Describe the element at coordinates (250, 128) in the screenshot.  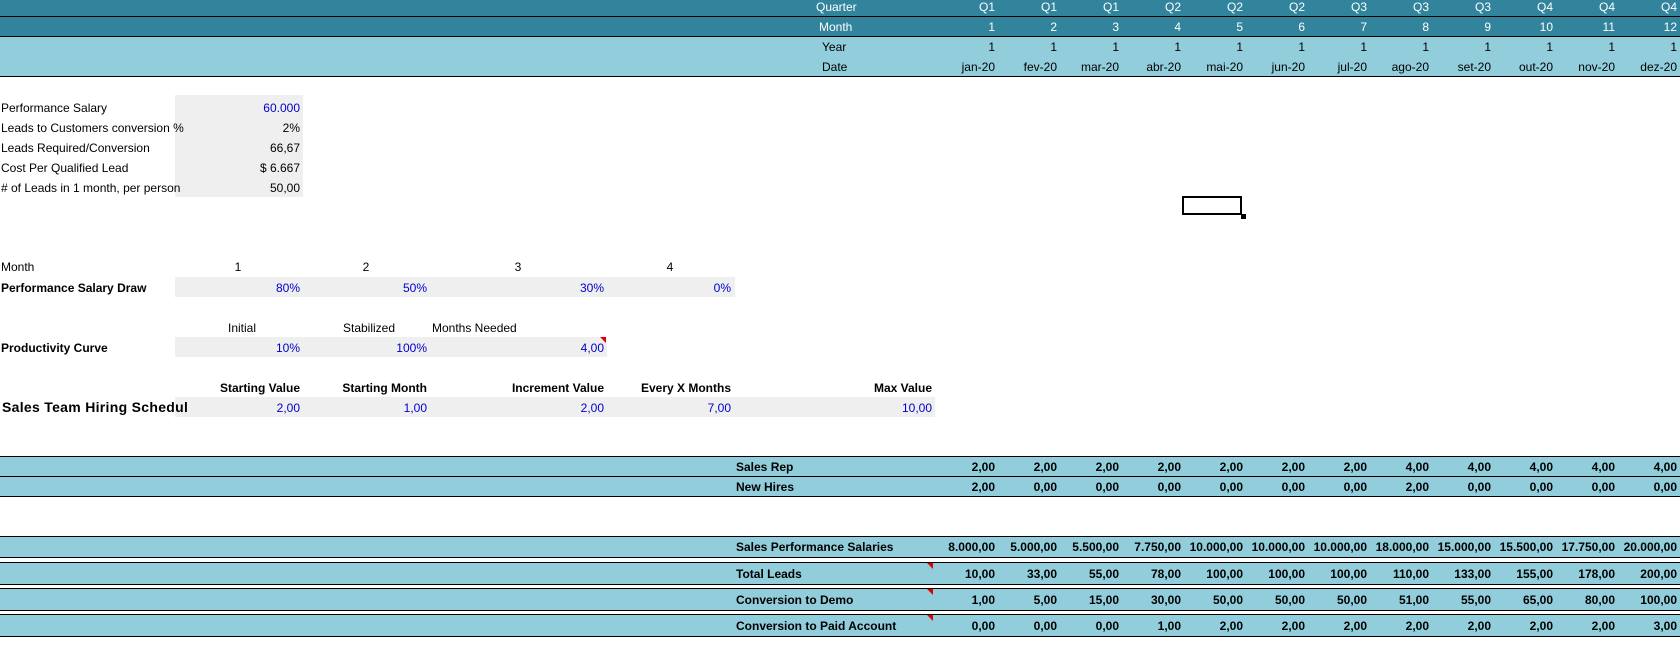
I see `assumption-value: 2%` at that location.